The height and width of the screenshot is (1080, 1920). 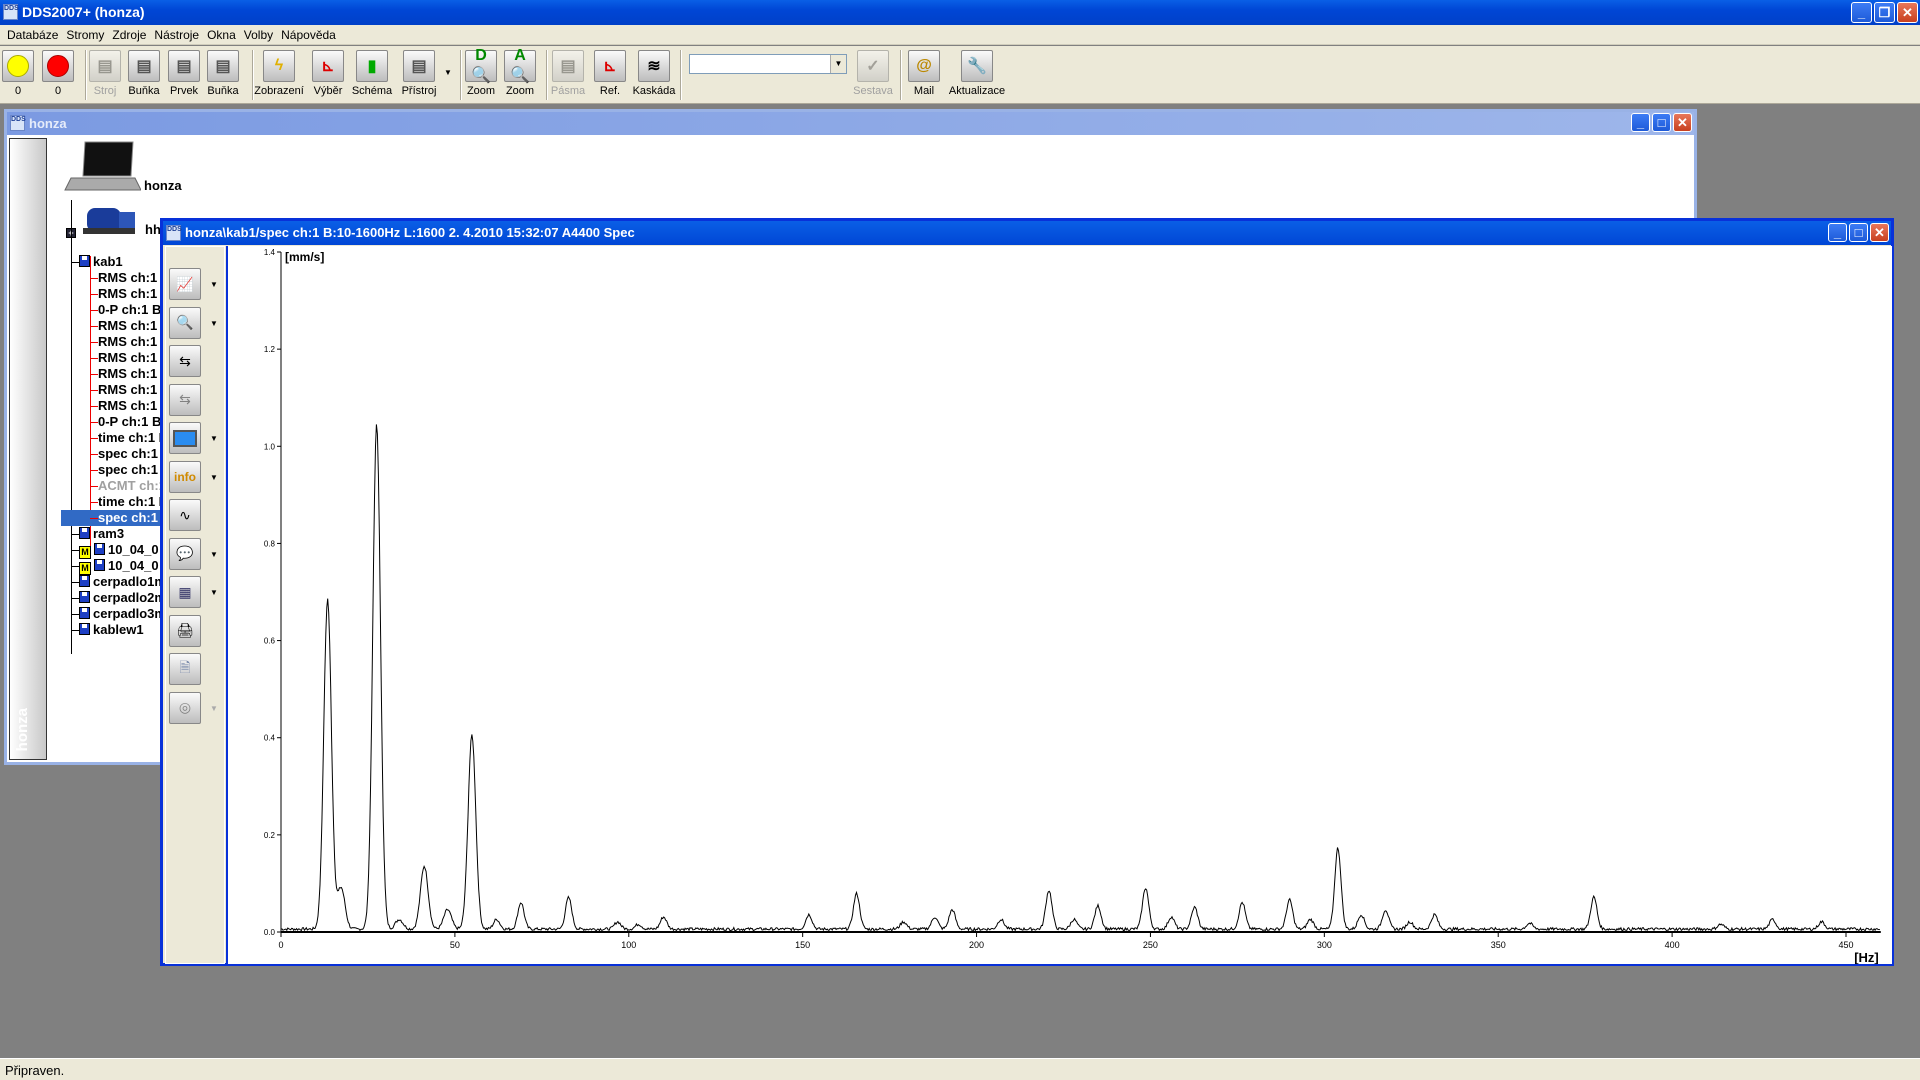 What do you see at coordinates (654, 66) in the screenshot?
I see `cascade-icon: ≋` at bounding box center [654, 66].